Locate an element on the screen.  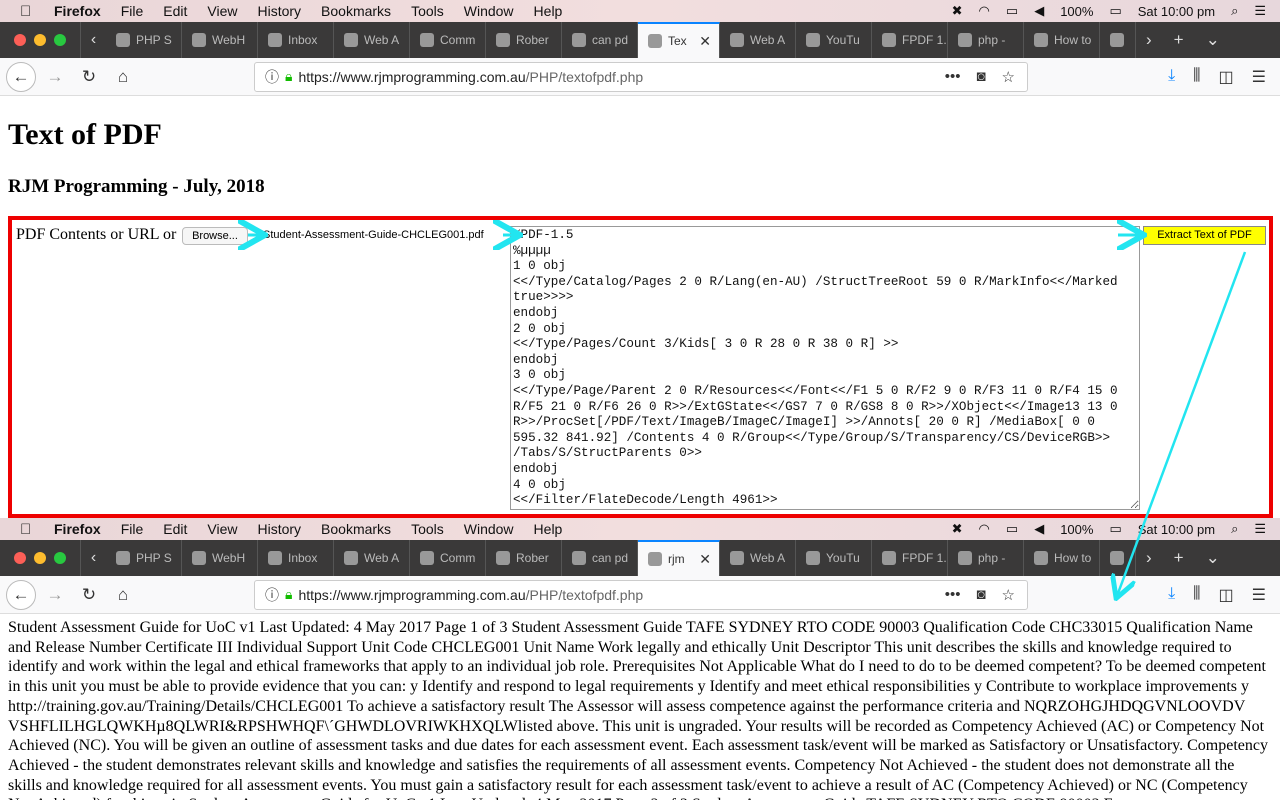
bookmark-star-icon: ☆ is located at coordinates (1008, 595).